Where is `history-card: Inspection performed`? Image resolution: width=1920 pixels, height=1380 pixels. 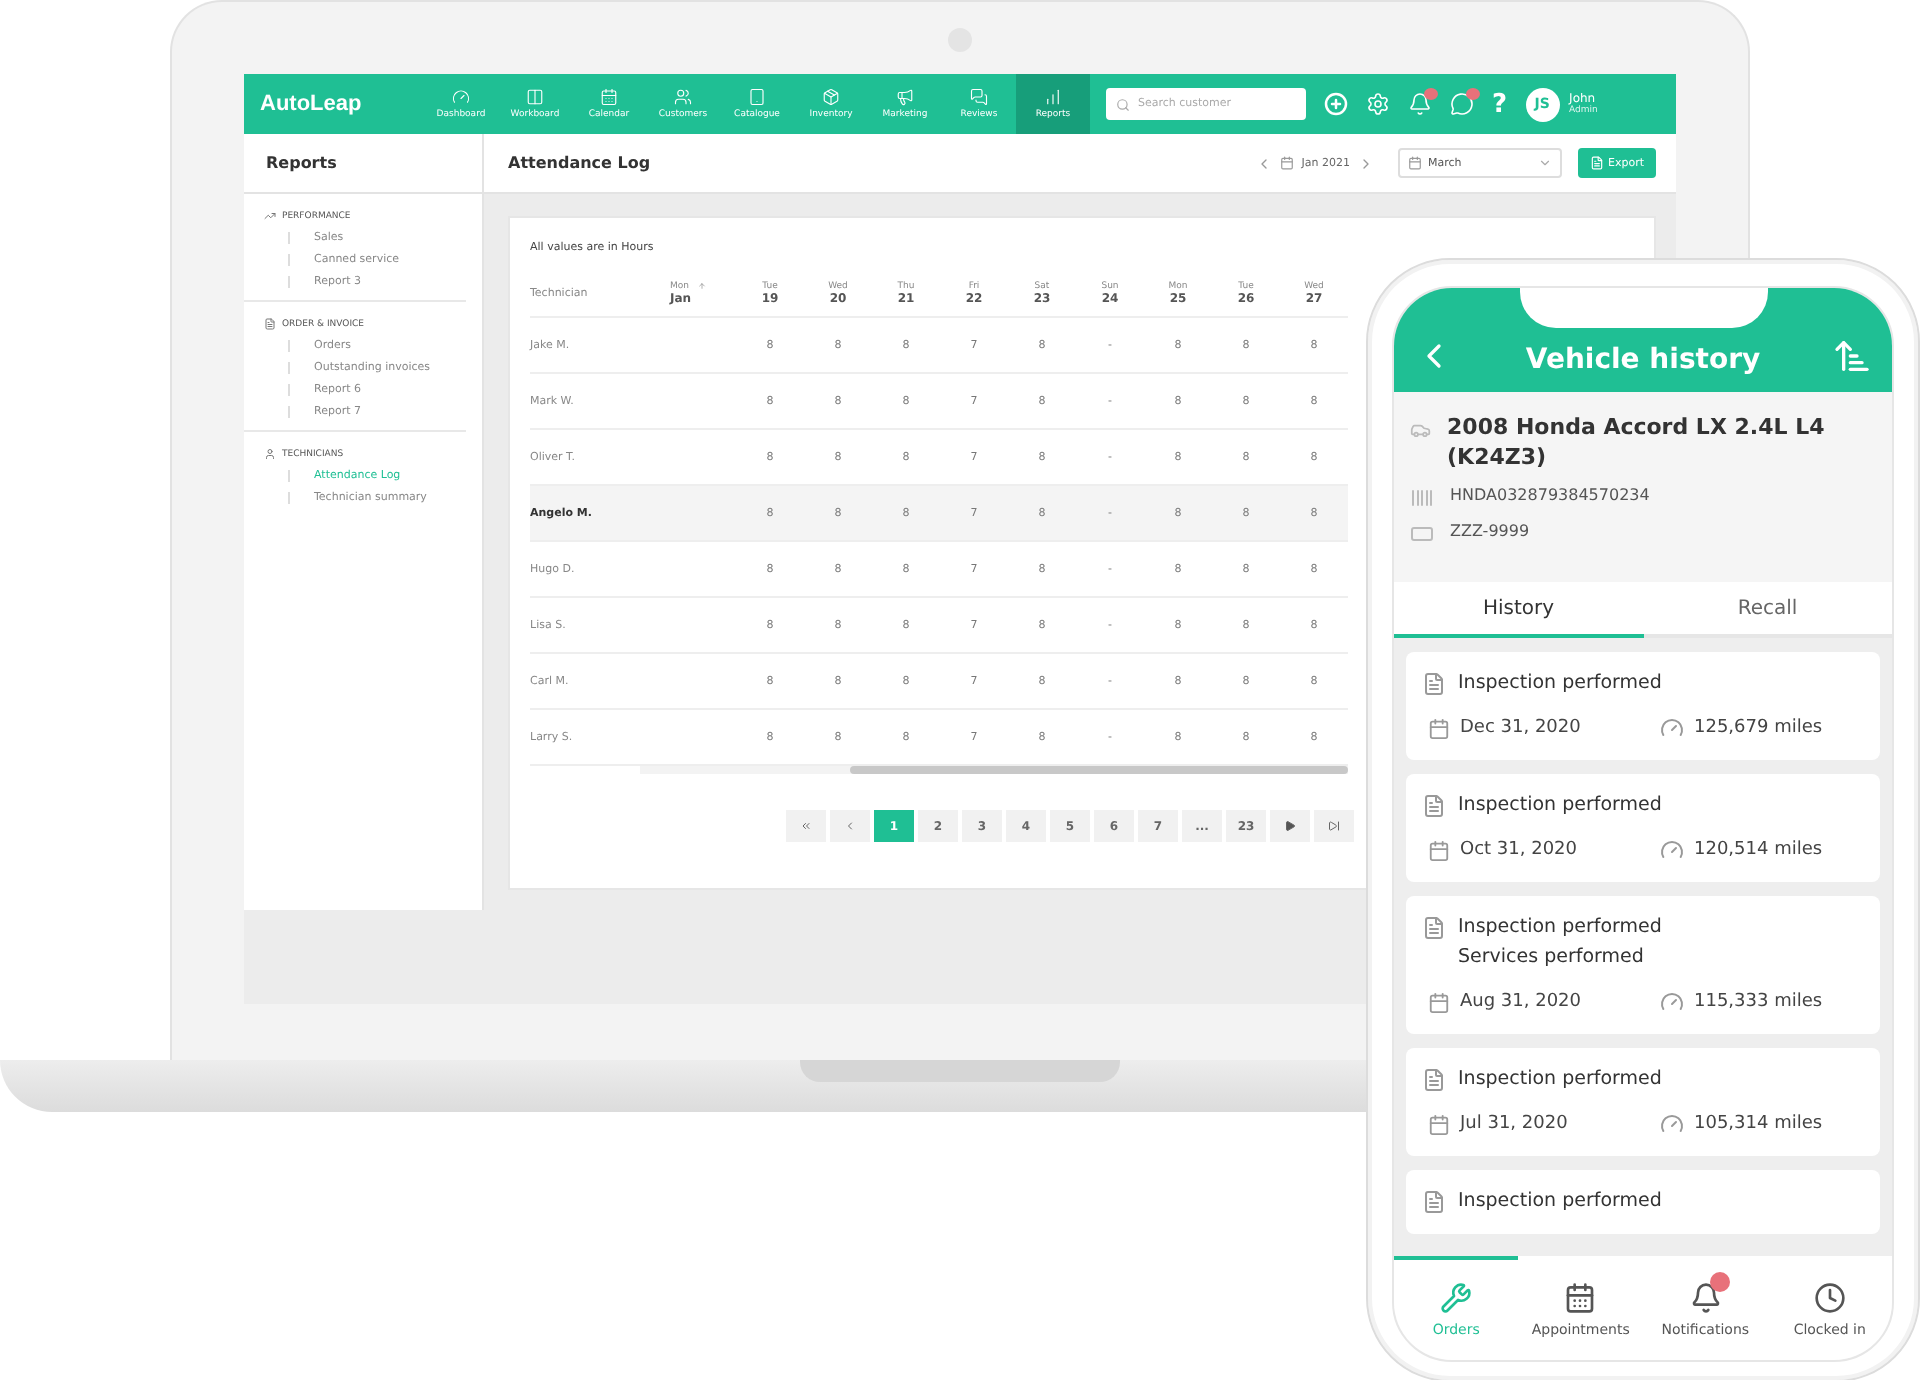 history-card: Inspection performed is located at coordinates (1643, 1202).